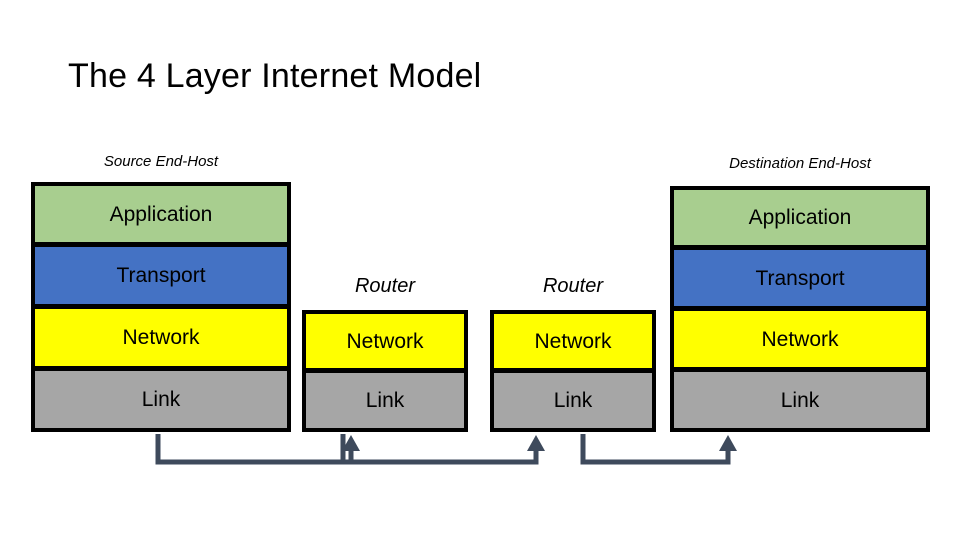 This screenshot has height=540, width=960. I want to click on layer-application-source: Application, so click(161, 214).